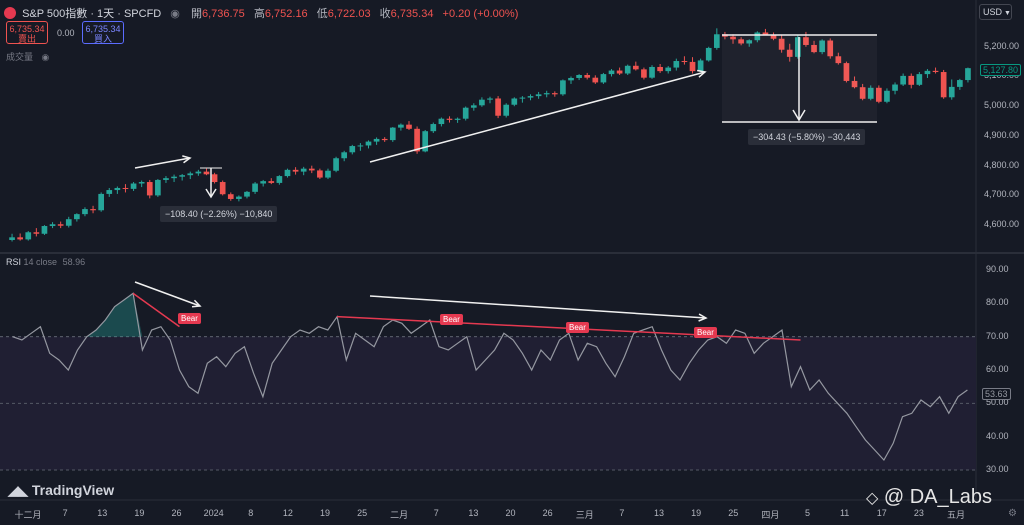 This screenshot has width=1024, height=525. Describe the element at coordinates (547, 513) in the screenshot. I see `time-tick-label: 26` at that location.